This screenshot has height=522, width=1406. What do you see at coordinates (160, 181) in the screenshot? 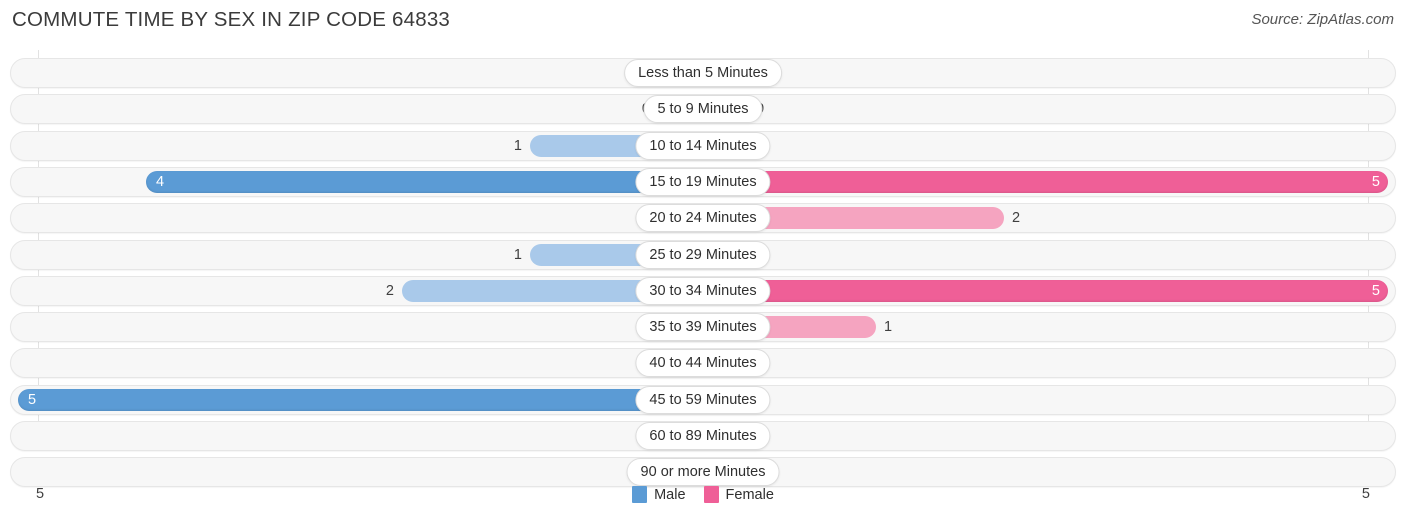
I see `value-label-male: 4` at bounding box center [160, 181].